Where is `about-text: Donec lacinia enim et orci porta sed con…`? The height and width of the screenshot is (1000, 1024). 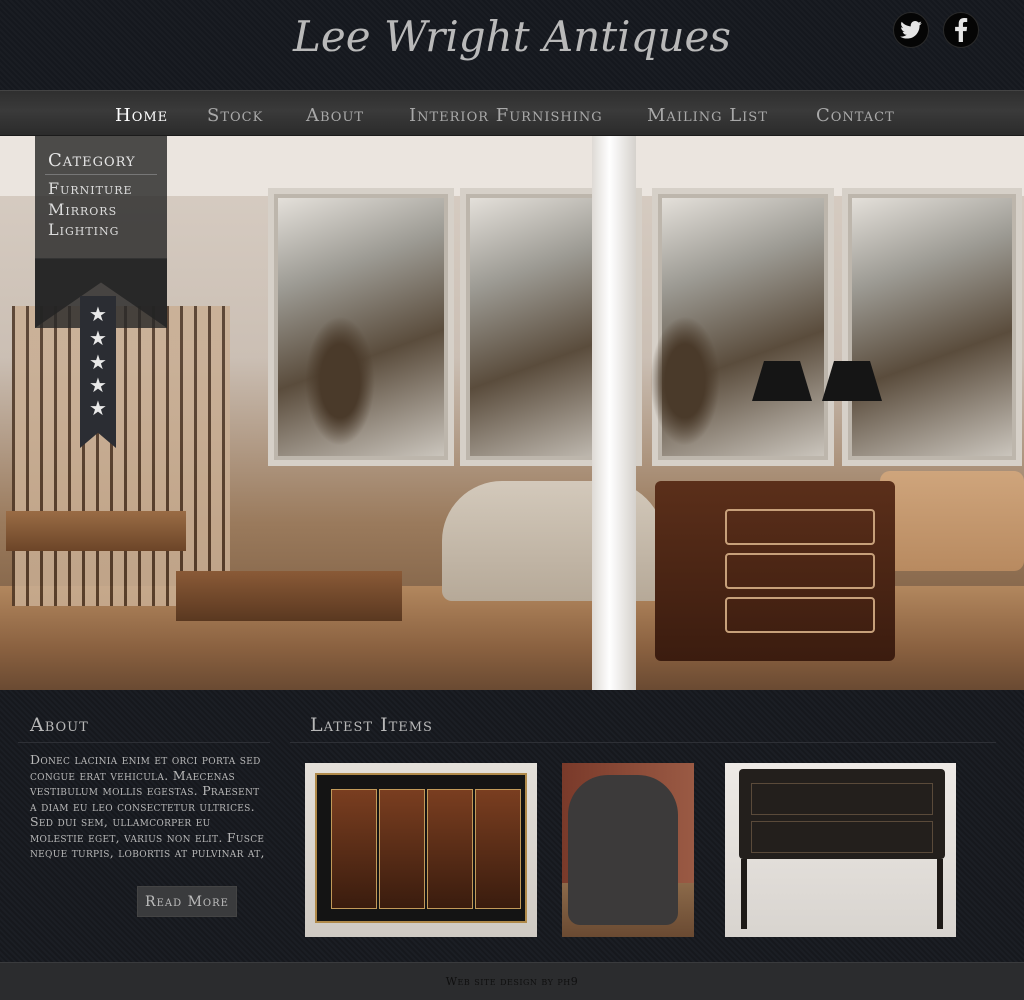 about-text: Donec lacinia enim et orci porta sed con… is located at coordinates (147, 806).